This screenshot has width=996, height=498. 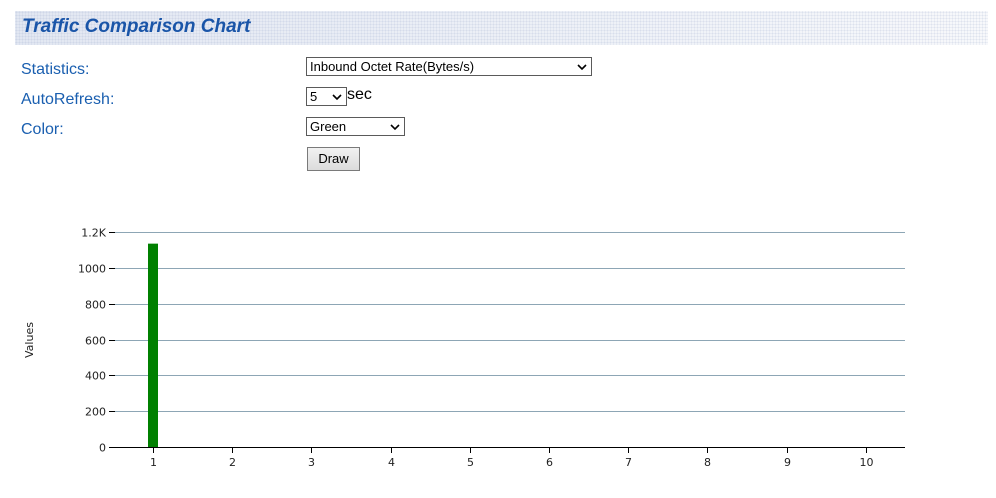 I want to click on x-tick-label: 3, so click(x=311, y=462).